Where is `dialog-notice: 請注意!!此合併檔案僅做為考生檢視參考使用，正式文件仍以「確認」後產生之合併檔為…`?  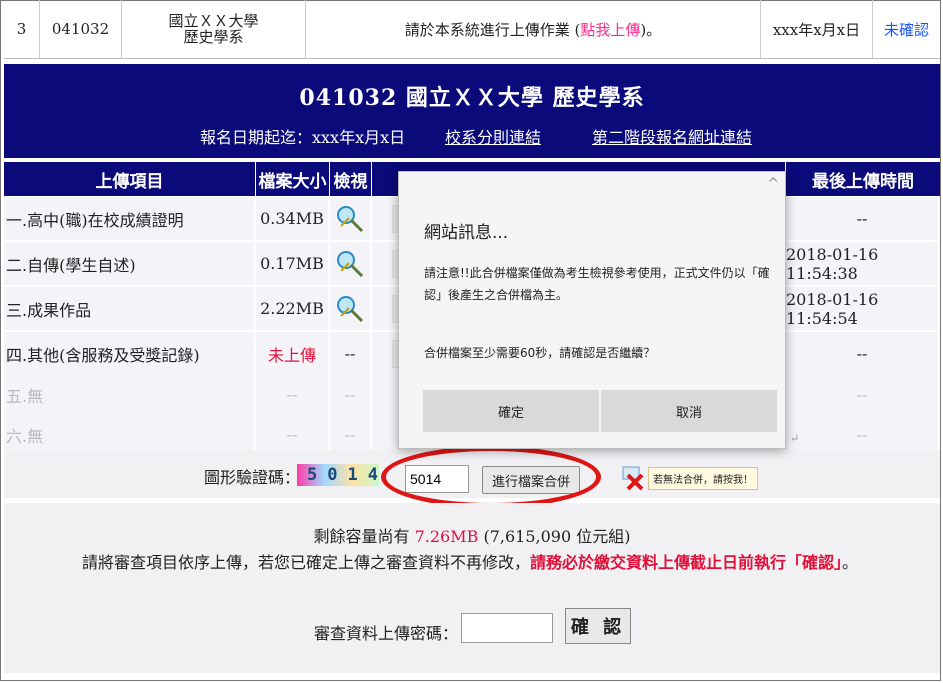 dialog-notice: 請注意!!此合併檔案僅做為考生檢視參考使用，正式文件仍以「確認」後產生之合併檔為… is located at coordinates (597, 284).